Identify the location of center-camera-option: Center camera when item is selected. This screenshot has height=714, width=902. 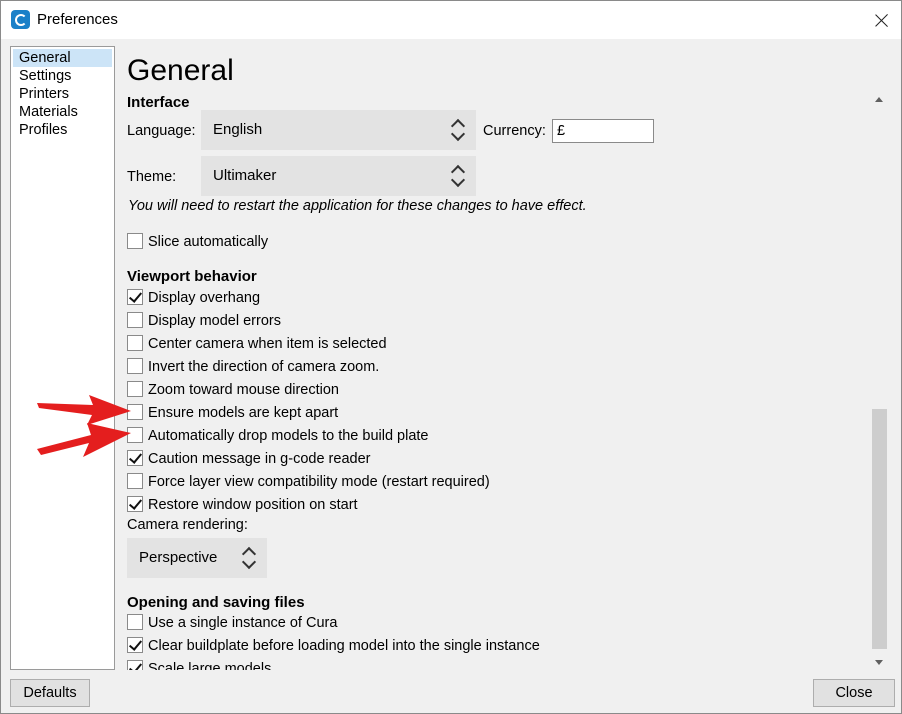
(257, 344).